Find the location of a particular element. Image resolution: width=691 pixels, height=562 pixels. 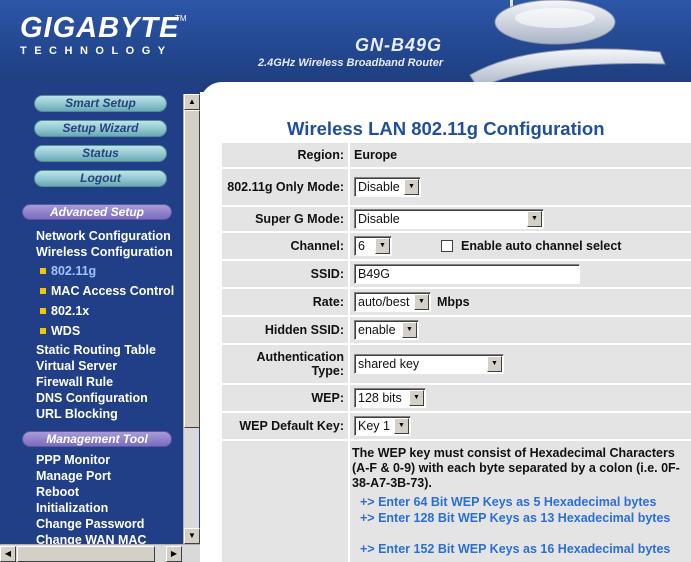

region-label: Region: is located at coordinates (285, 155).